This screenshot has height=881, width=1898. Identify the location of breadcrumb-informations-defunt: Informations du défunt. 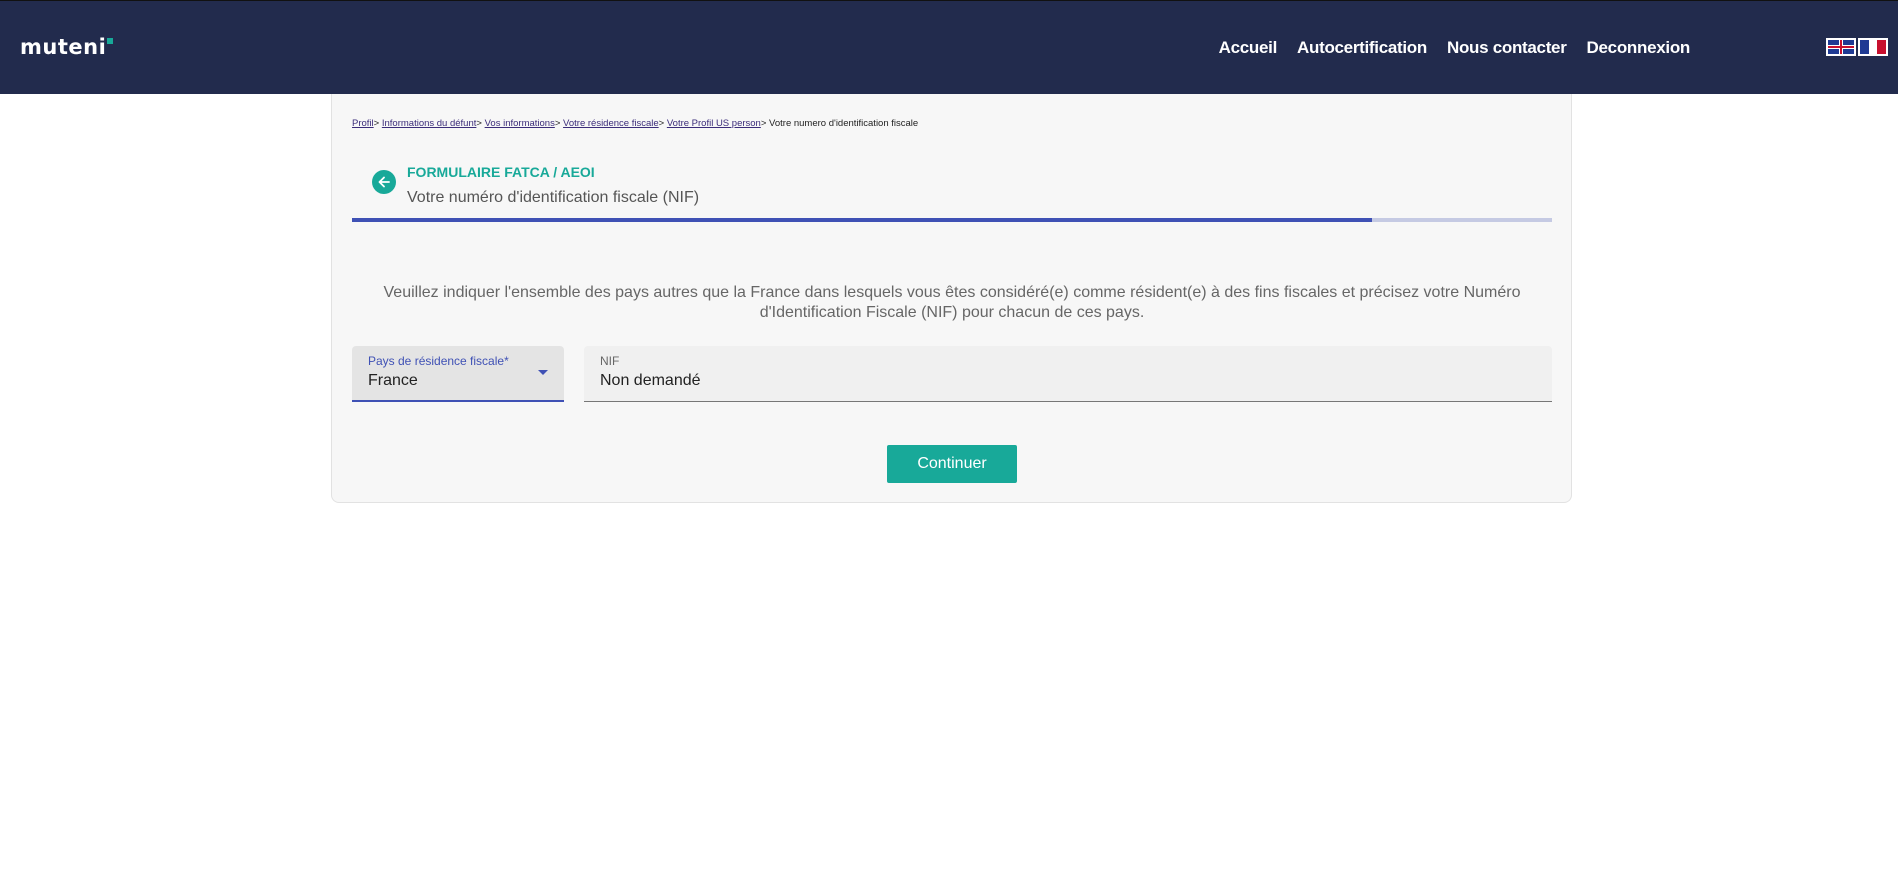
(429, 123).